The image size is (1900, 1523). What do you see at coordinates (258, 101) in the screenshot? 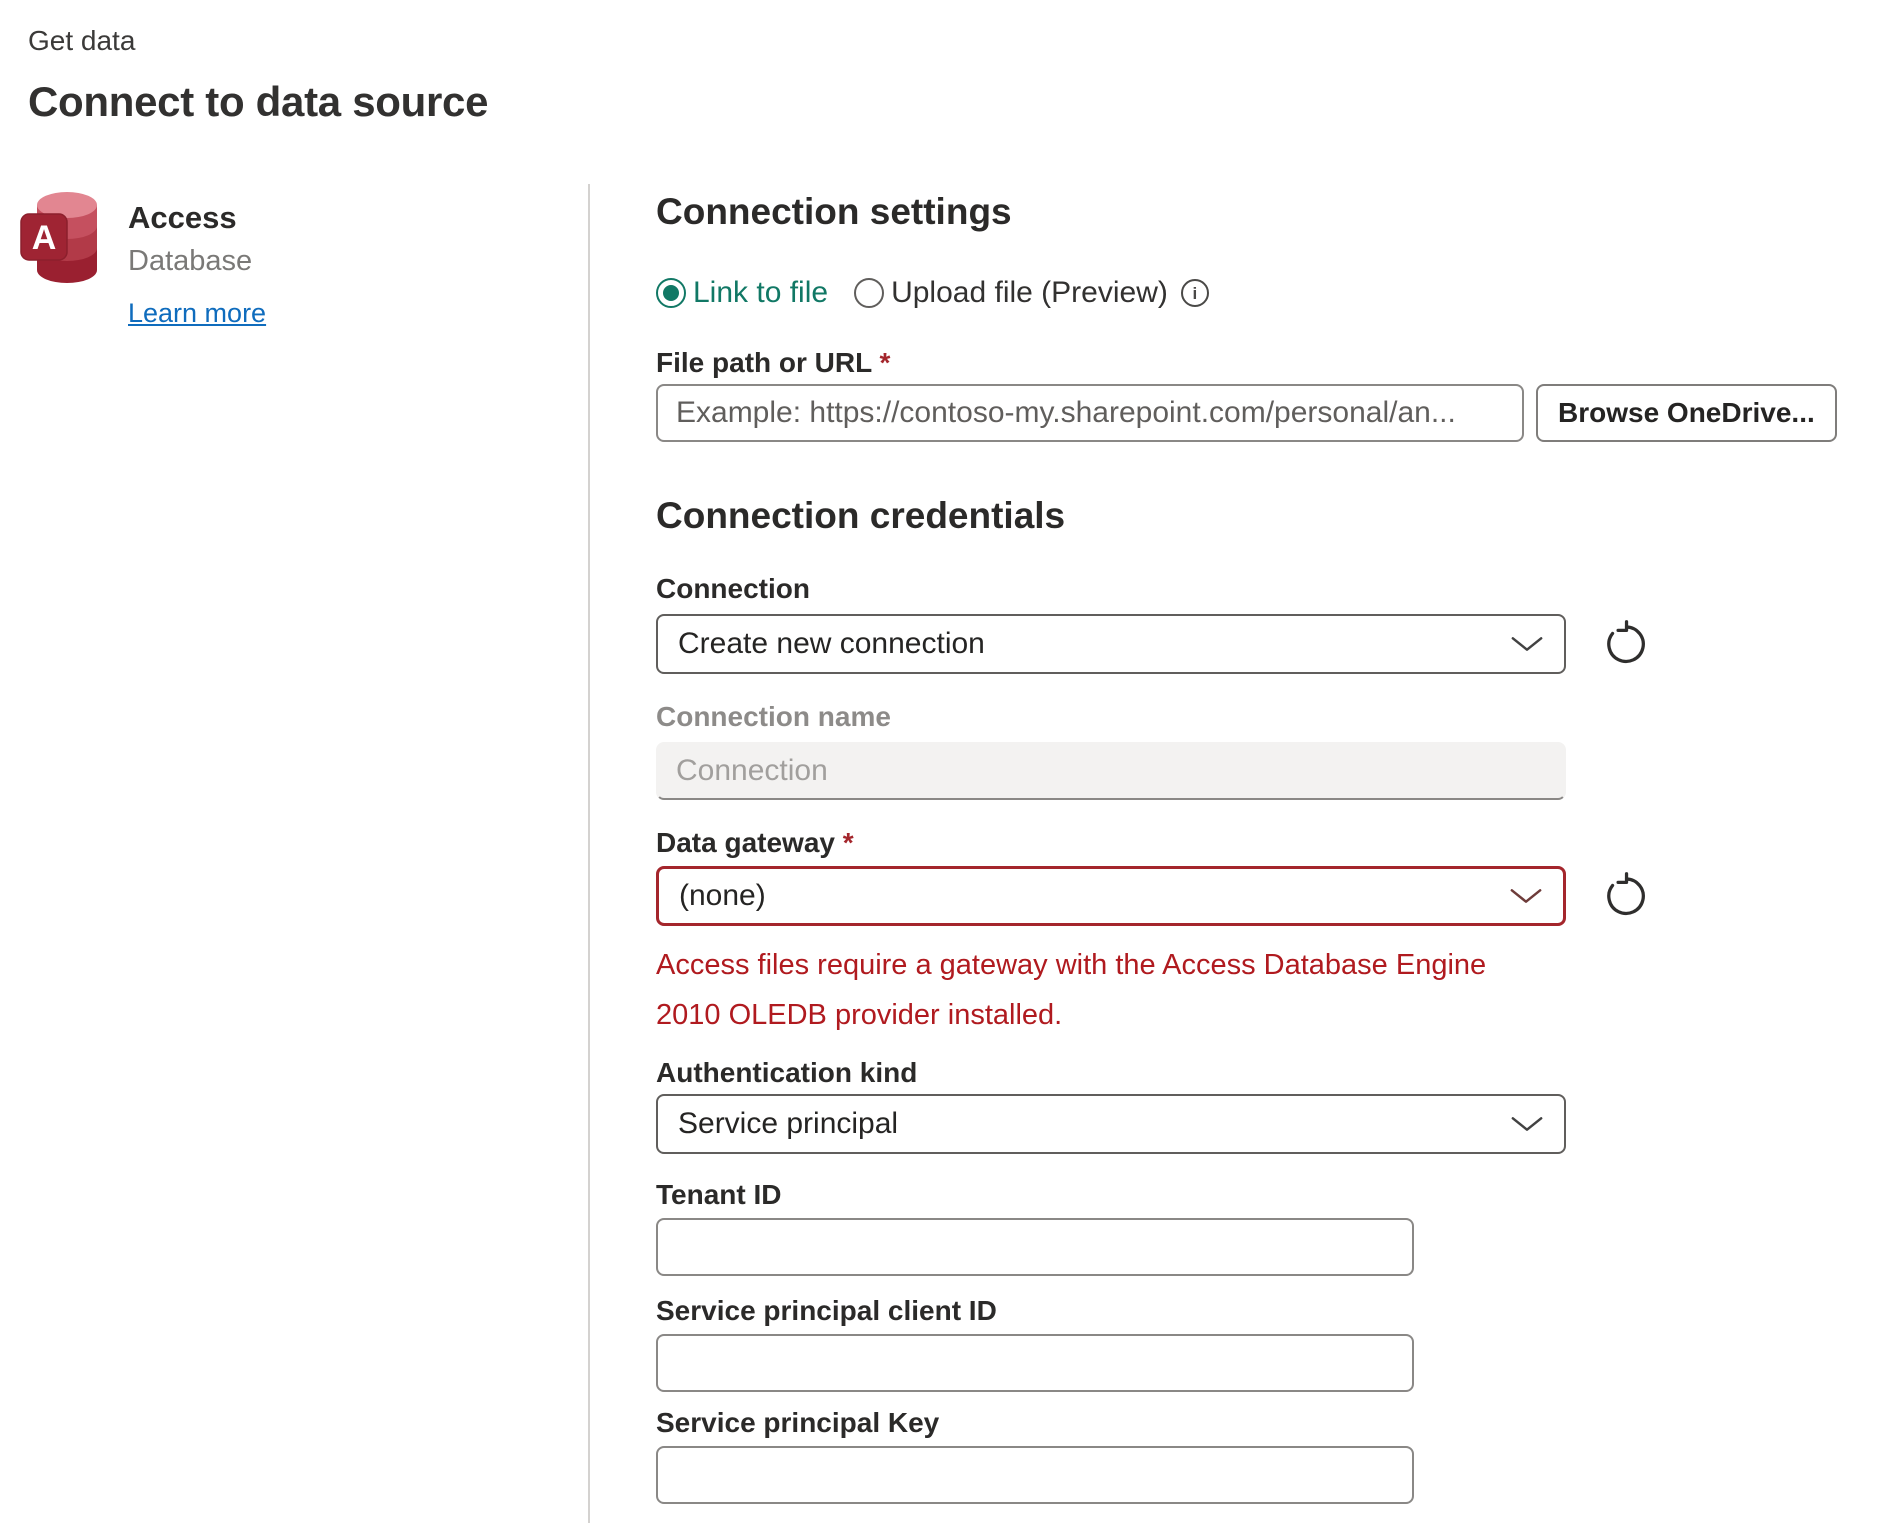
I see `page-title: Connect to data source` at bounding box center [258, 101].